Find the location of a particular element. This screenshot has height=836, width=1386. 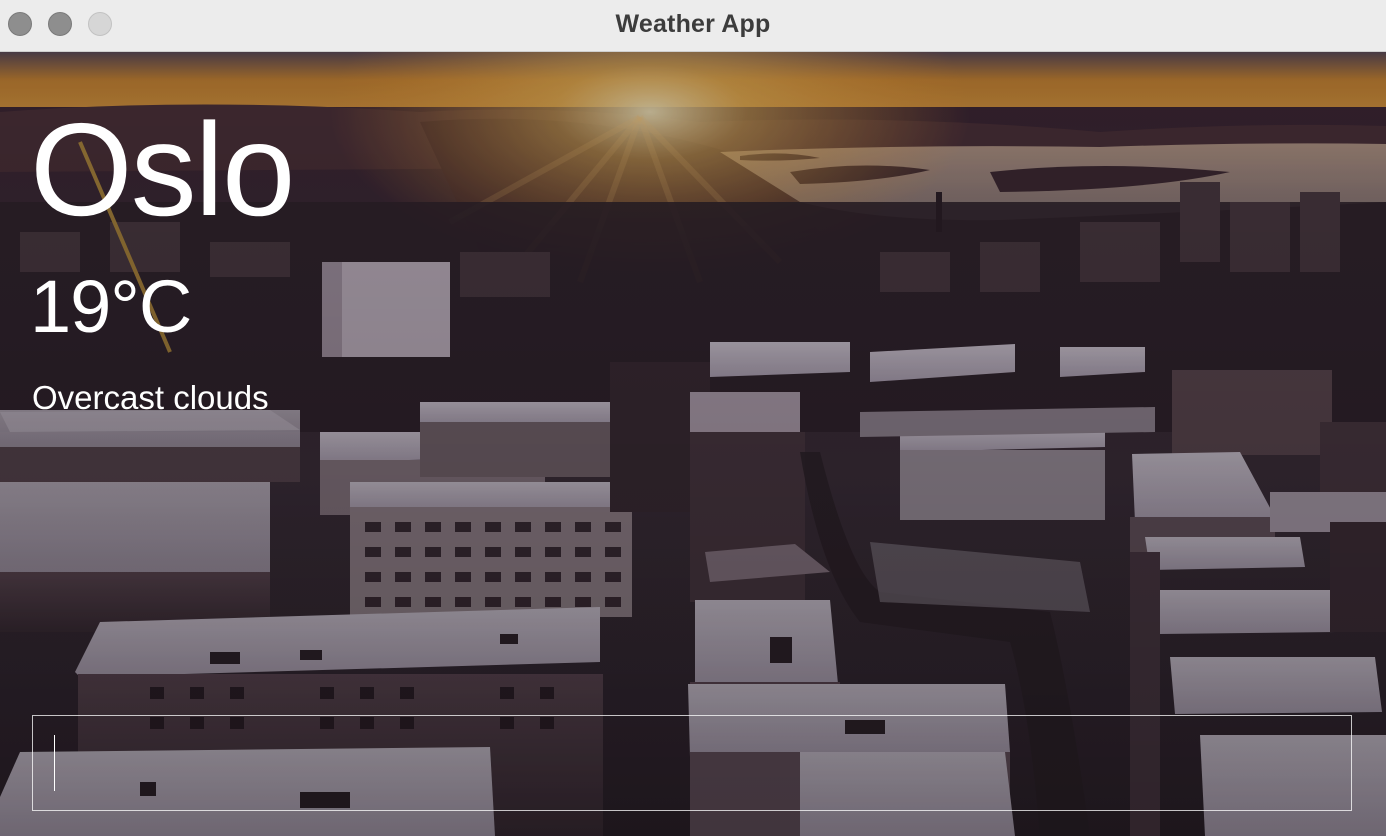

weather-description: Overcast clouds is located at coordinates (150, 397).